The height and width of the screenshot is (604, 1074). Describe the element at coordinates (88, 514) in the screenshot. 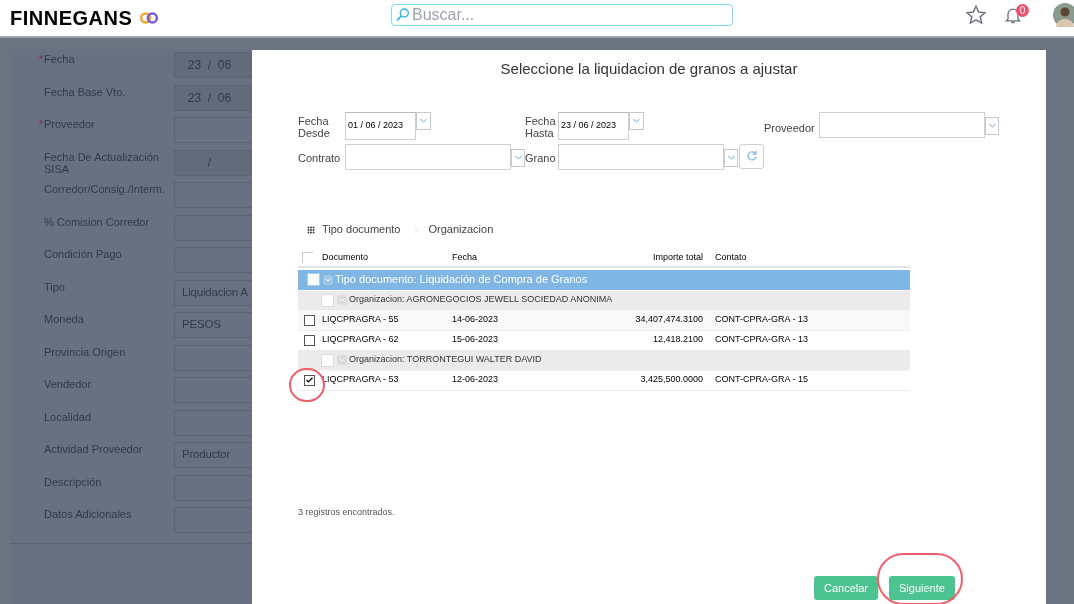

I see `field-label: Datos Adicionales` at that location.